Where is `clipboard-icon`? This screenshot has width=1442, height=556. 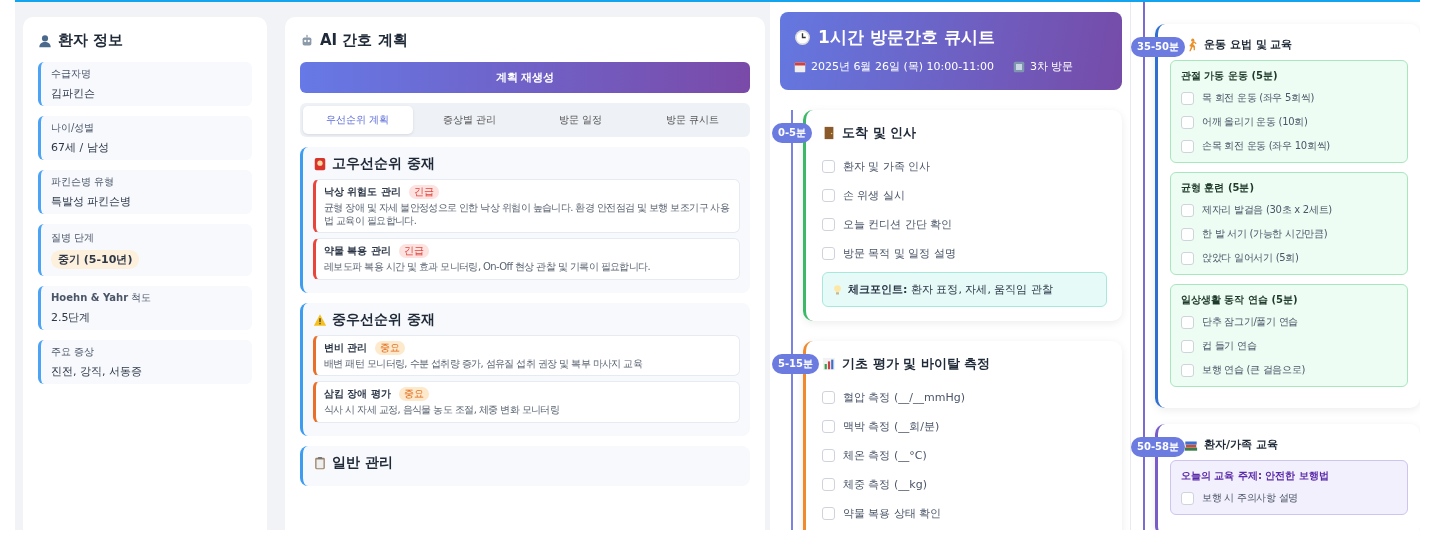
clipboard-icon is located at coordinates (320, 462).